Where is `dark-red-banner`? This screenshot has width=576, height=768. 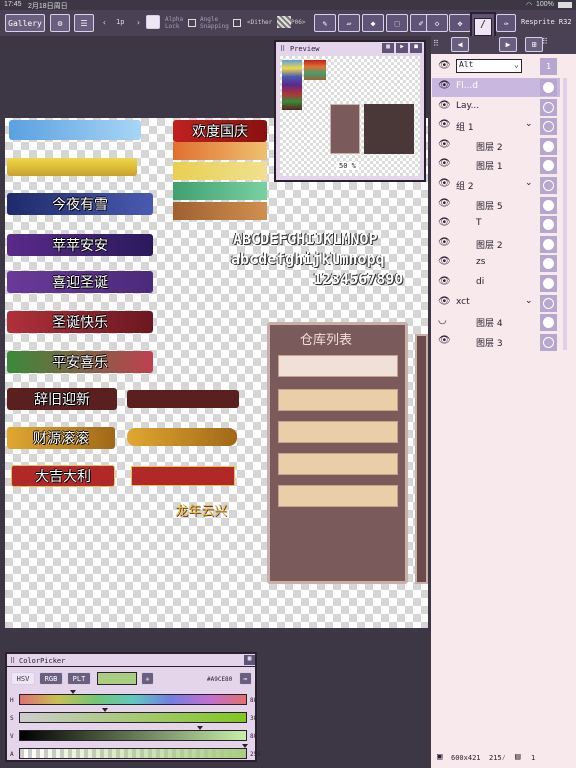 dark-red-banner is located at coordinates (183, 399).